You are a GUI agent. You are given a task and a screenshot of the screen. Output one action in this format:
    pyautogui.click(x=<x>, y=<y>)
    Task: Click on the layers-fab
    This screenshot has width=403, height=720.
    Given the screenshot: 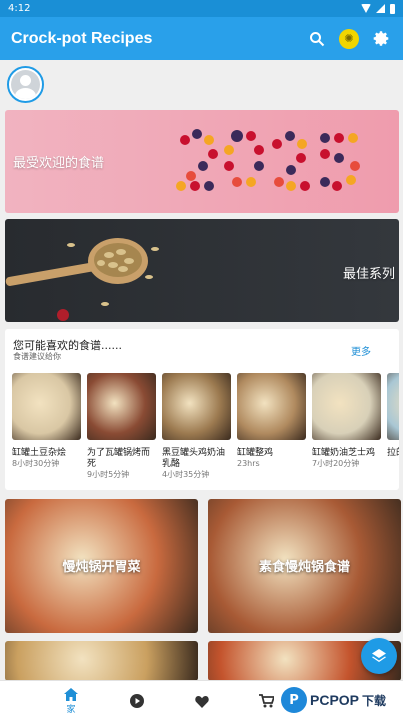 What is the action you would take?
    pyautogui.click(x=379, y=656)
    